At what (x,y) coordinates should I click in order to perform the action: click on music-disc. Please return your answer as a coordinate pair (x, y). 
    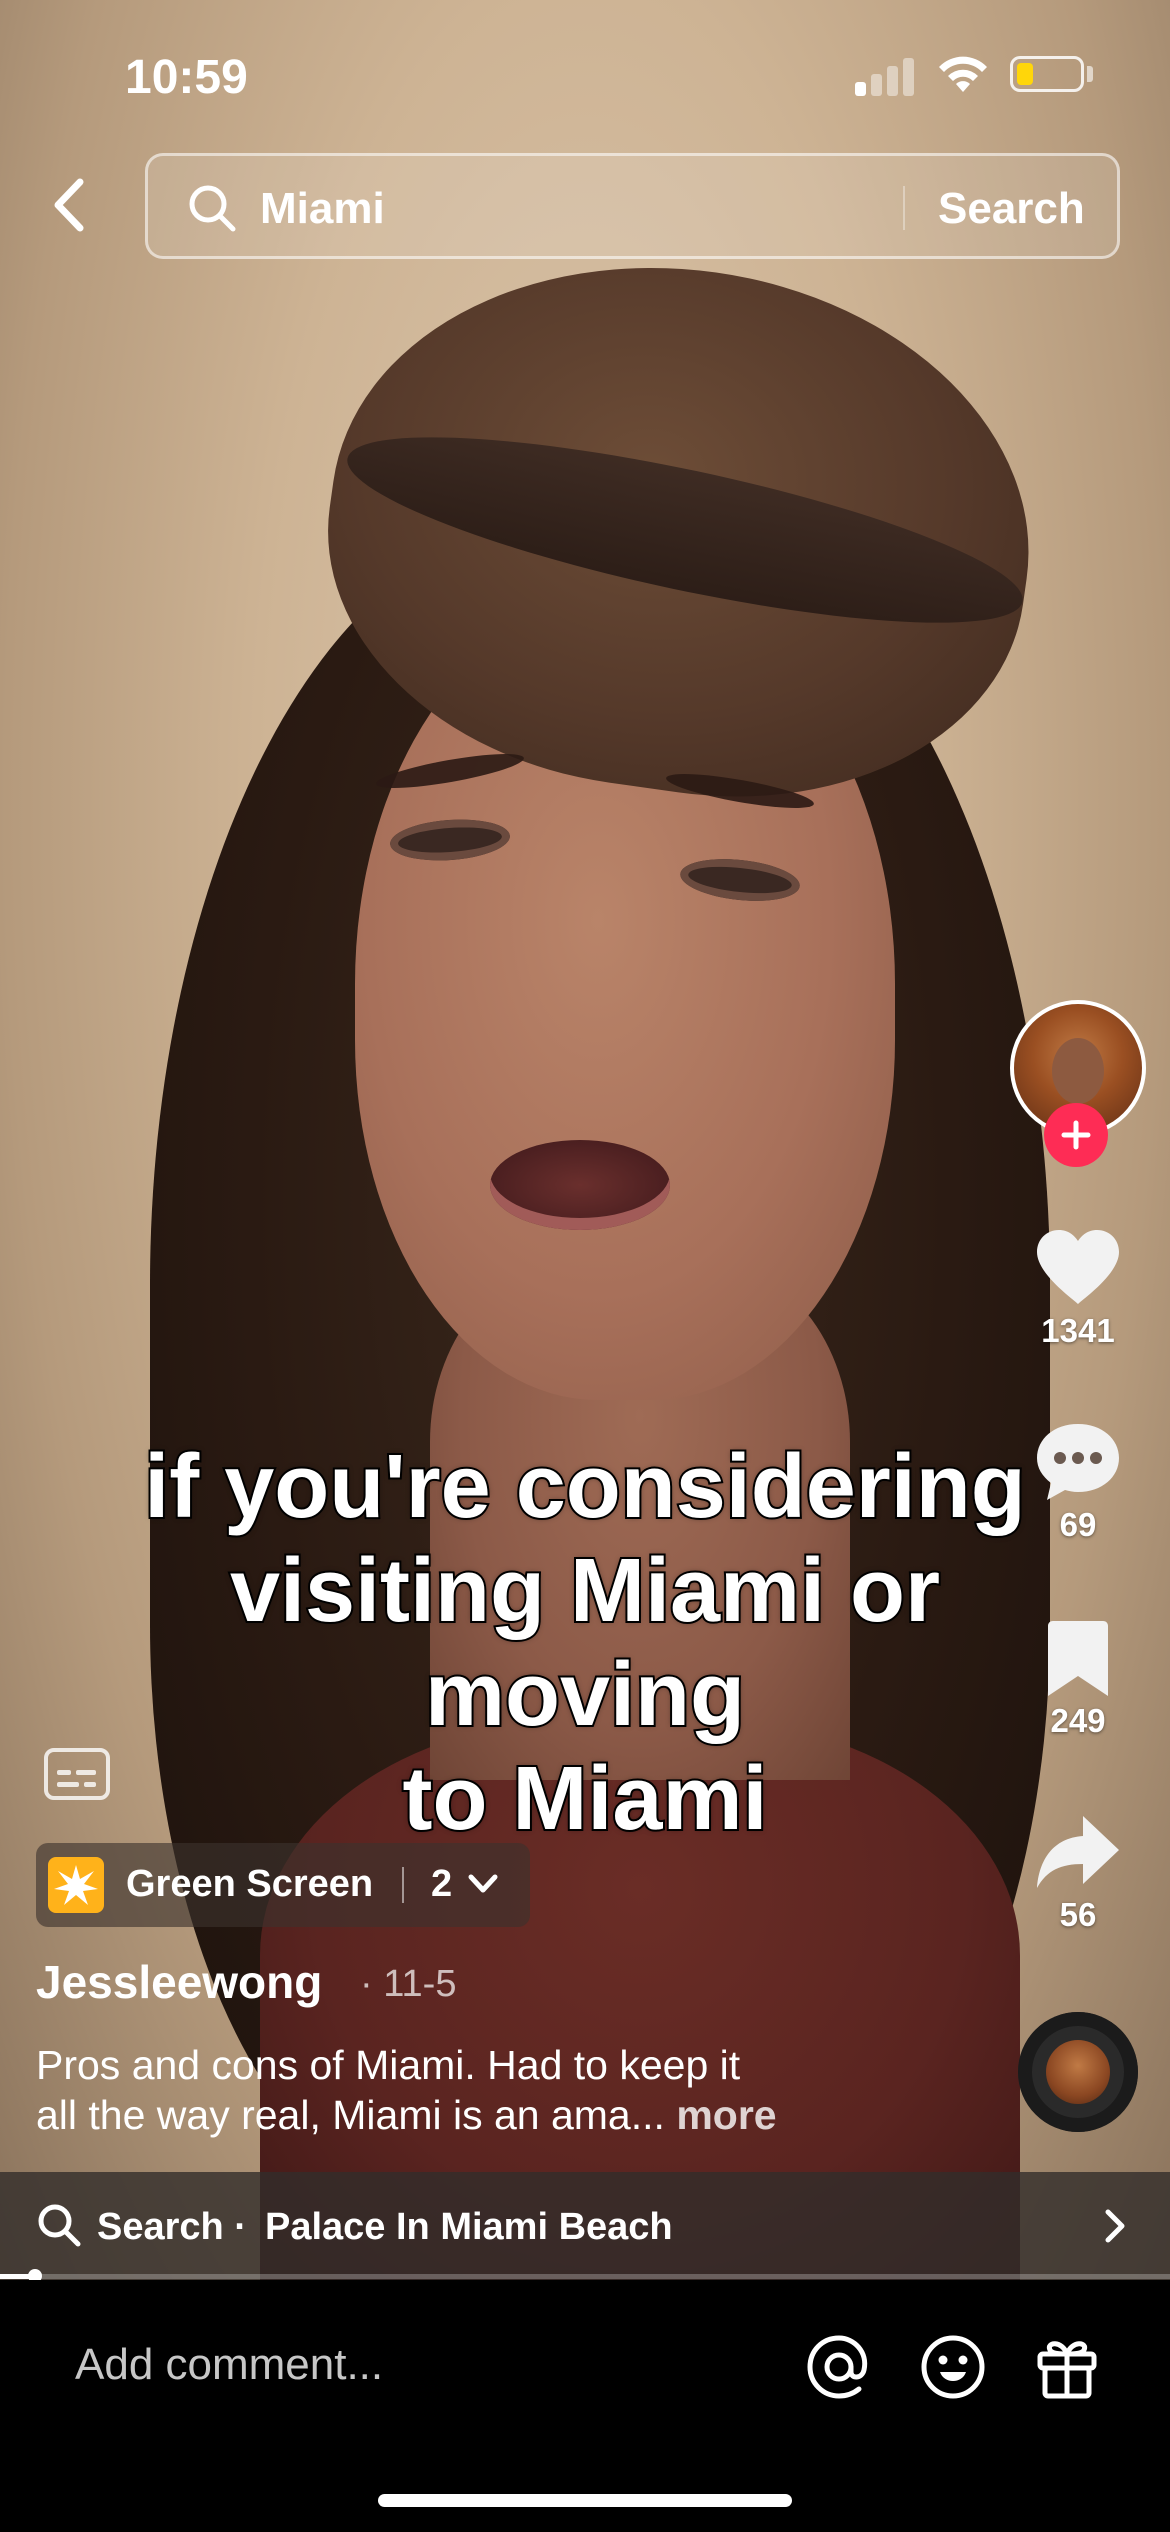
    Looking at the image, I should click on (1078, 2072).